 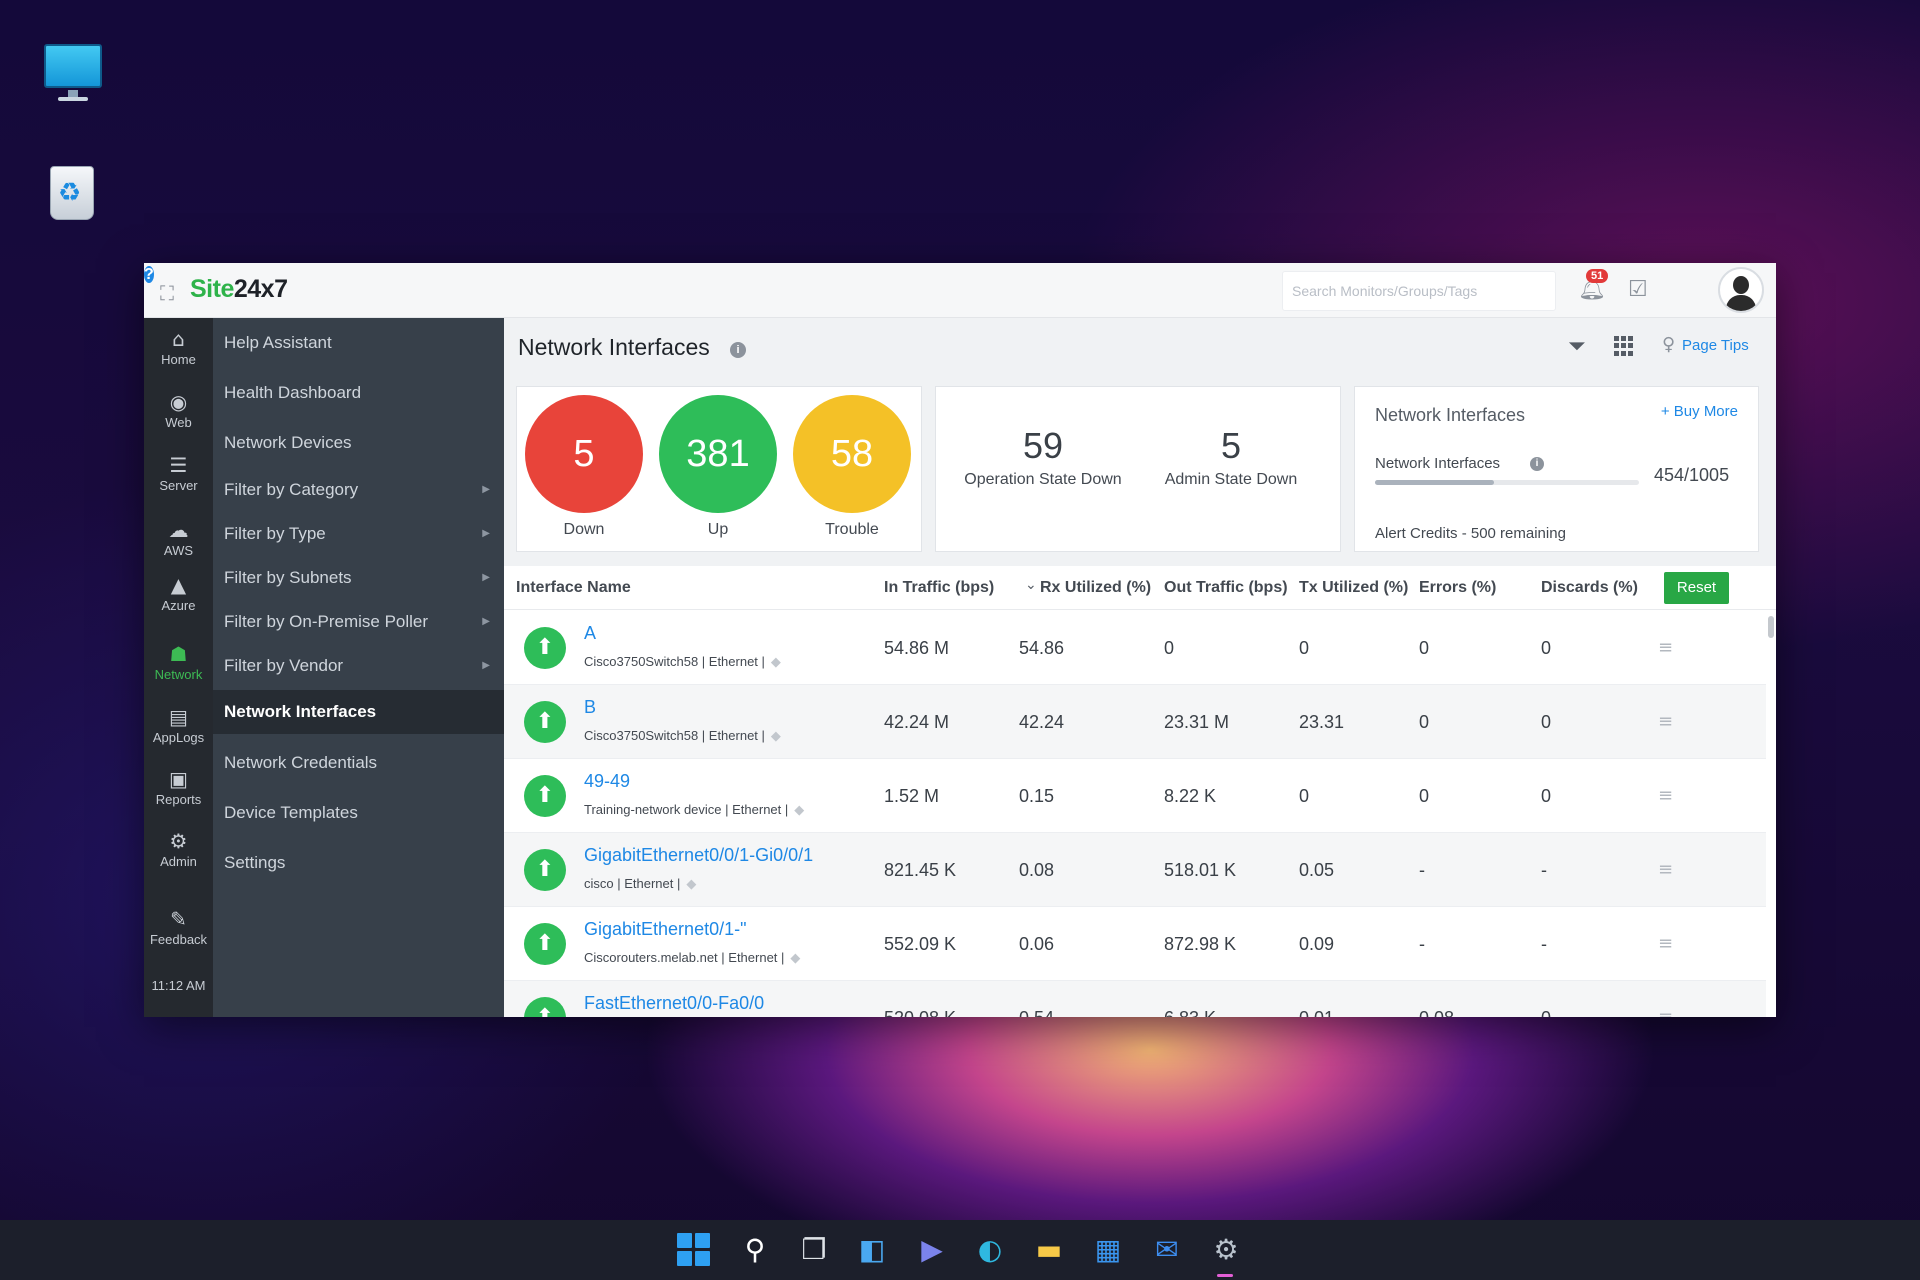 What do you see at coordinates (178, 538) in the screenshot?
I see `rail-item-aws: ☁ AWS` at bounding box center [178, 538].